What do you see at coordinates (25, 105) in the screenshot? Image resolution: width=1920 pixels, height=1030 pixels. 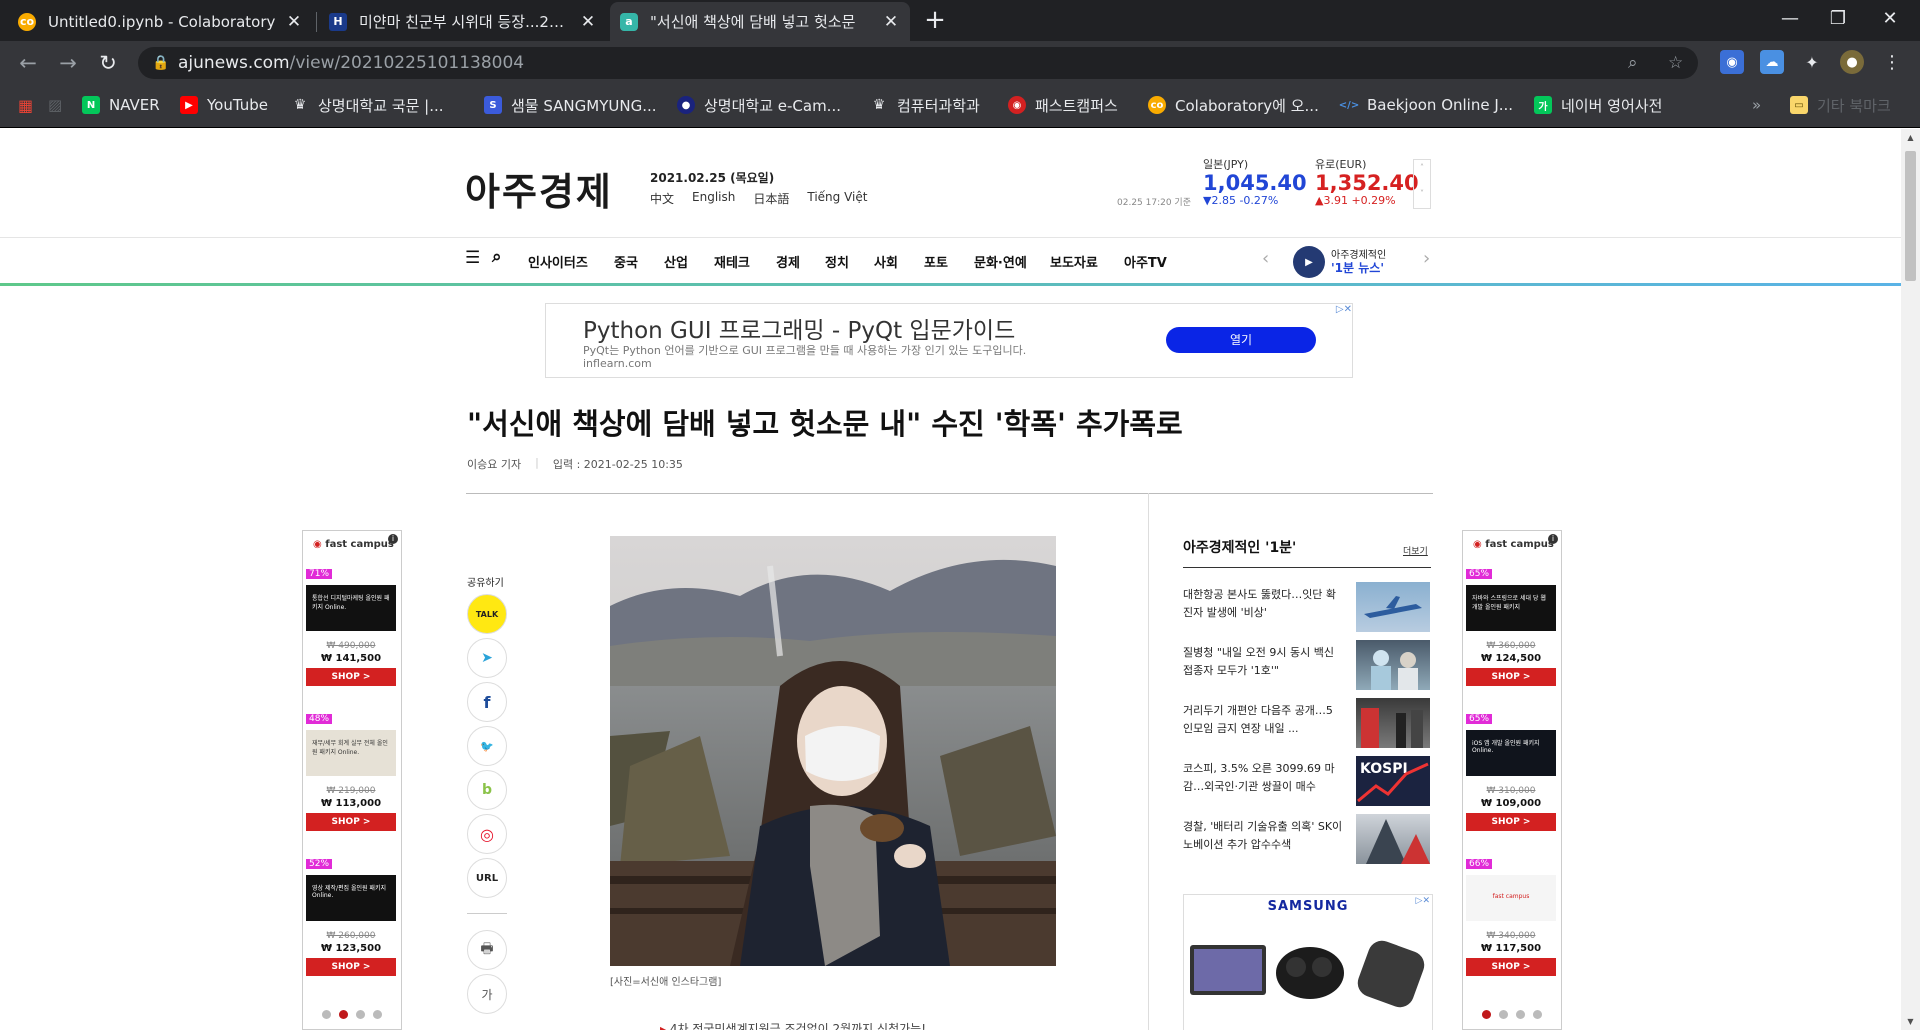 I see `apps-icon: ▦` at bounding box center [25, 105].